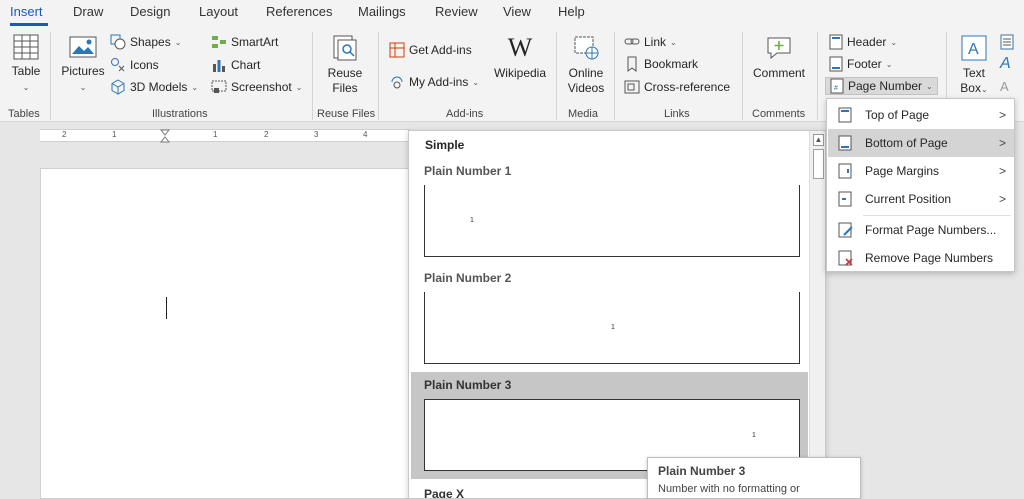  What do you see at coordinates (218, 11) in the screenshot?
I see `tab-layout: Layout` at bounding box center [218, 11].